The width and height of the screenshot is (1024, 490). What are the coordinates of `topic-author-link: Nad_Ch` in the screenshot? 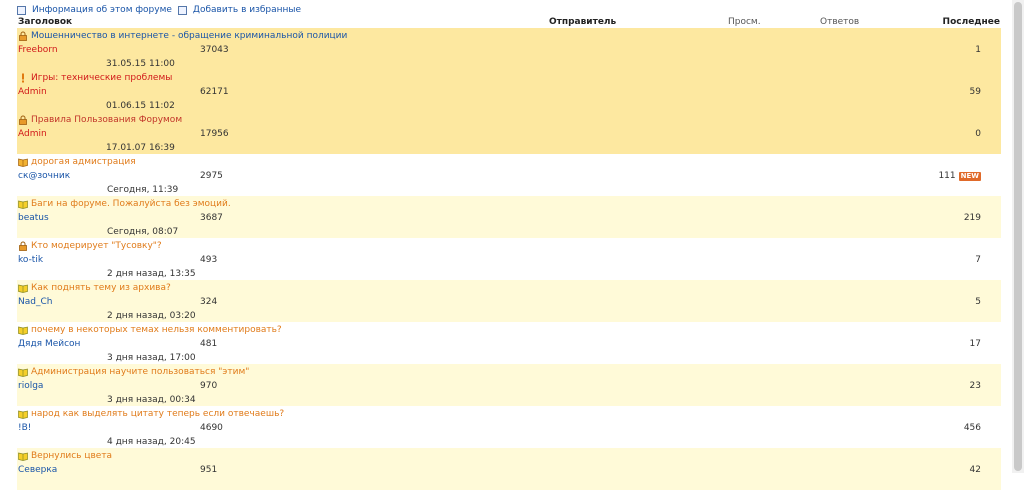 It's located at (35, 302).